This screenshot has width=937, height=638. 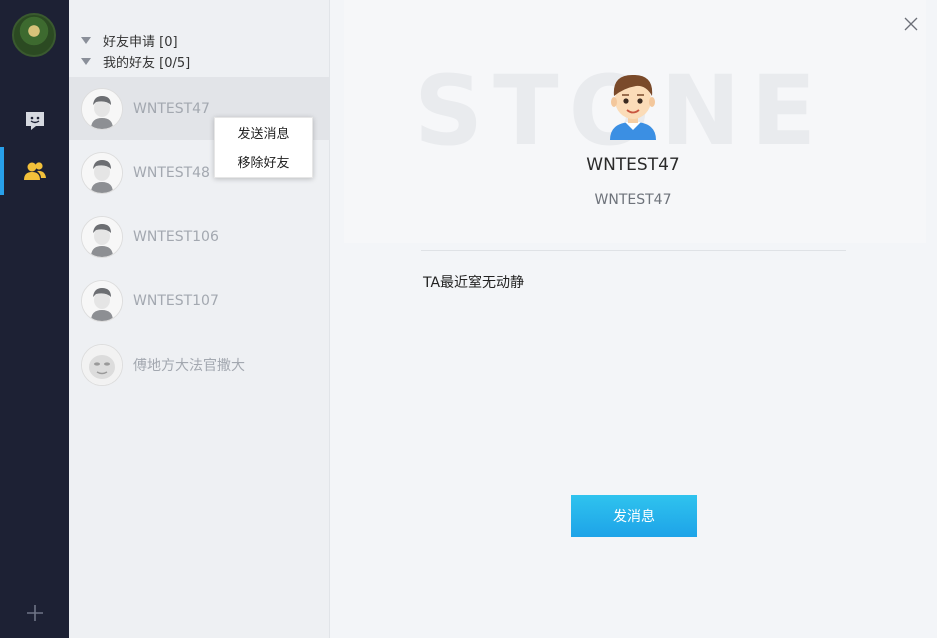 What do you see at coordinates (140, 42) in the screenshot?
I see `group-label: 好友申请 [0]` at bounding box center [140, 42].